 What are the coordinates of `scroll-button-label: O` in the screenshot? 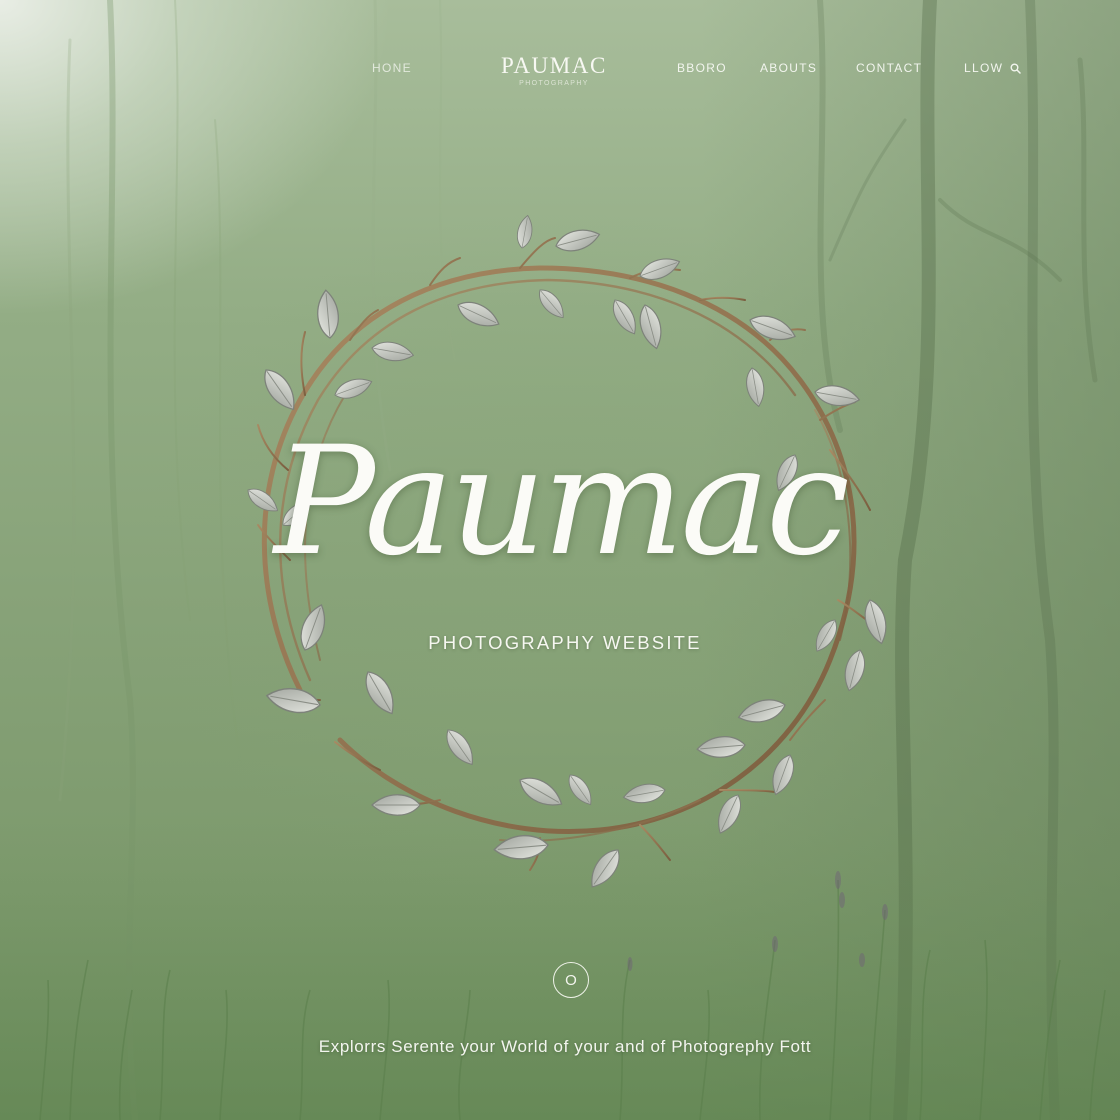 It's located at (571, 980).